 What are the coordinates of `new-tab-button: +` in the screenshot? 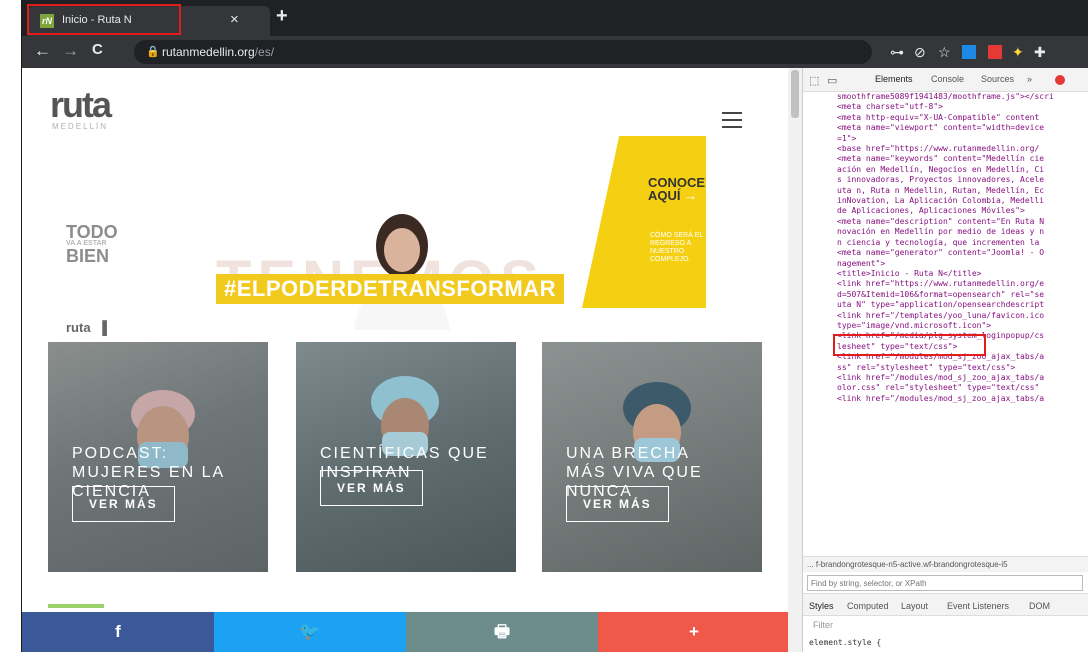 It's located at (282, 16).